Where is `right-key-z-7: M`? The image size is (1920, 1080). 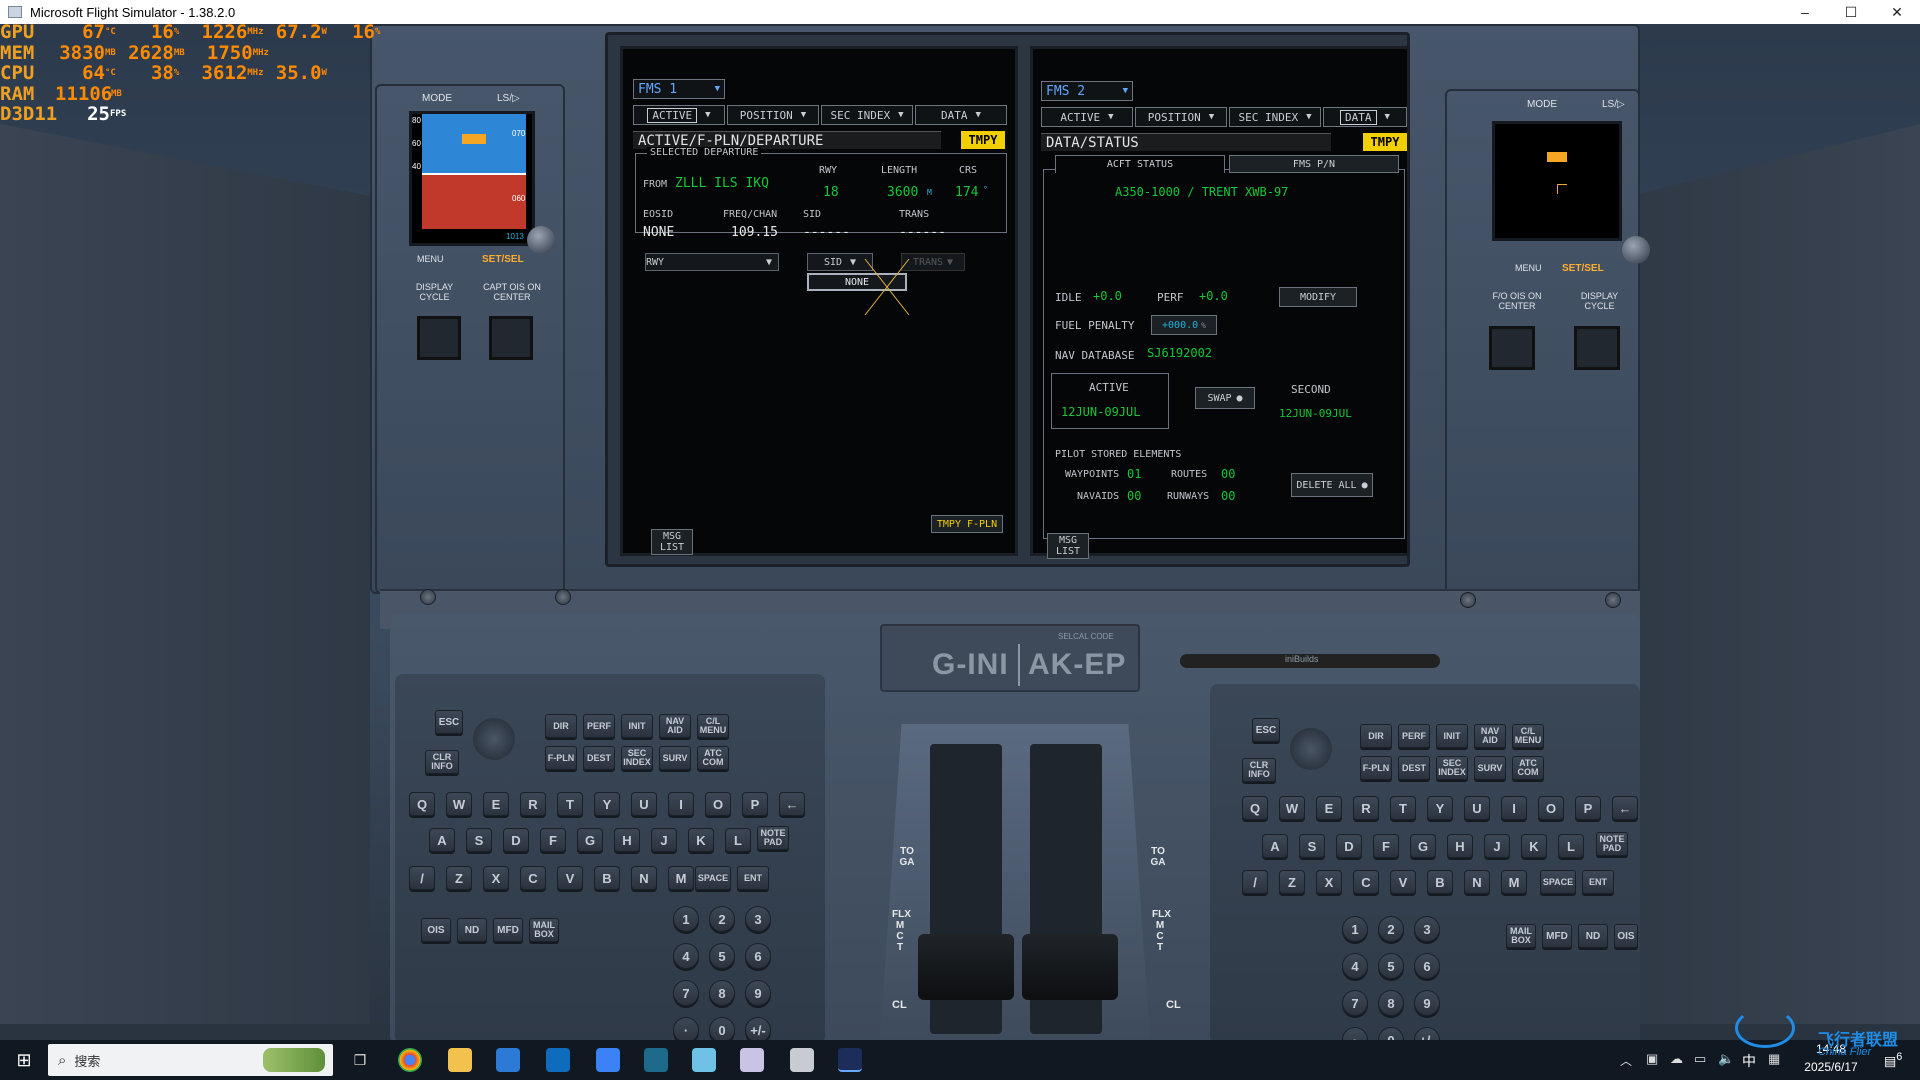 right-key-z-7: M is located at coordinates (1514, 882).